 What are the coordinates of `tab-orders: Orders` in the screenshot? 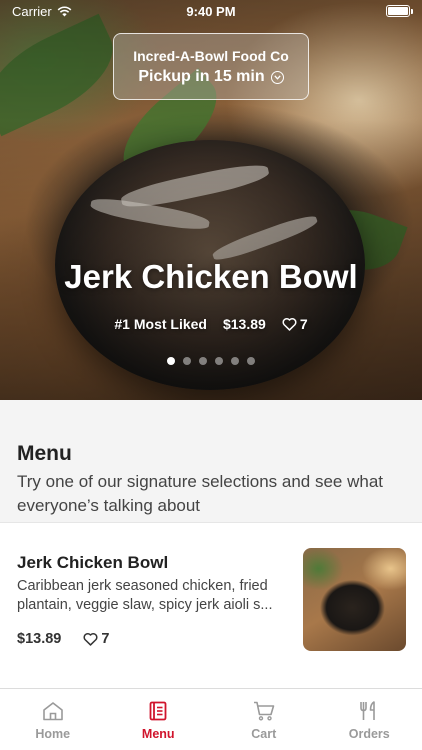 It's located at (369, 719).